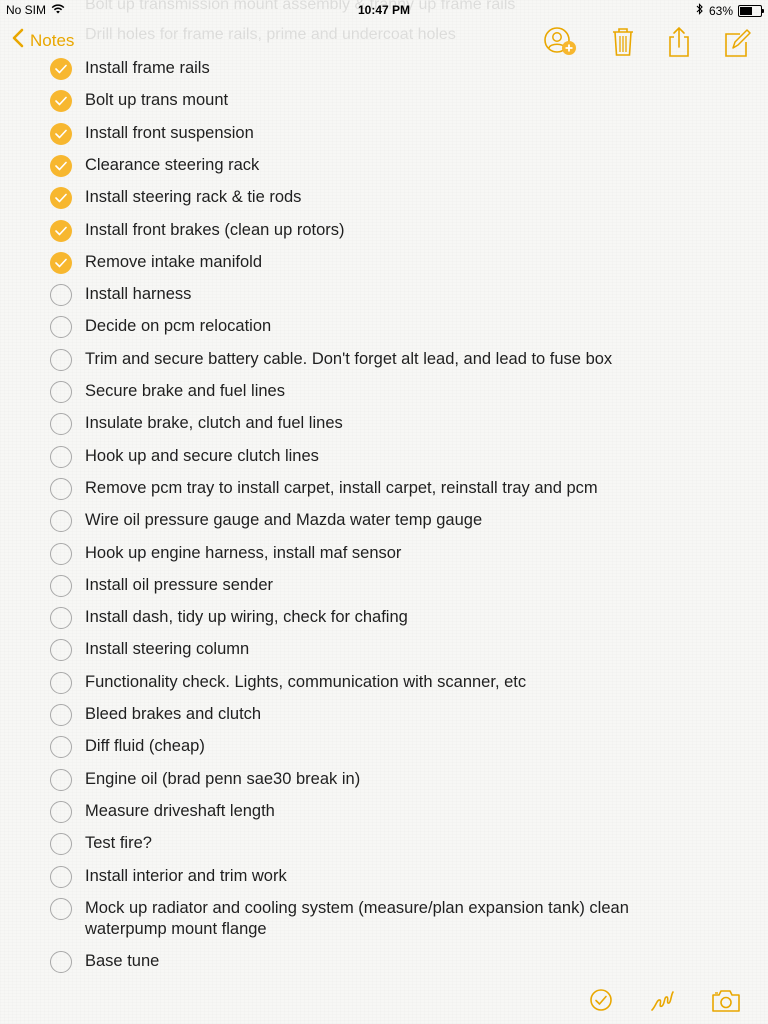 This screenshot has height=1024, width=768. Describe the element at coordinates (167, 649) in the screenshot. I see `checklist-item-label: Install steering column` at that location.